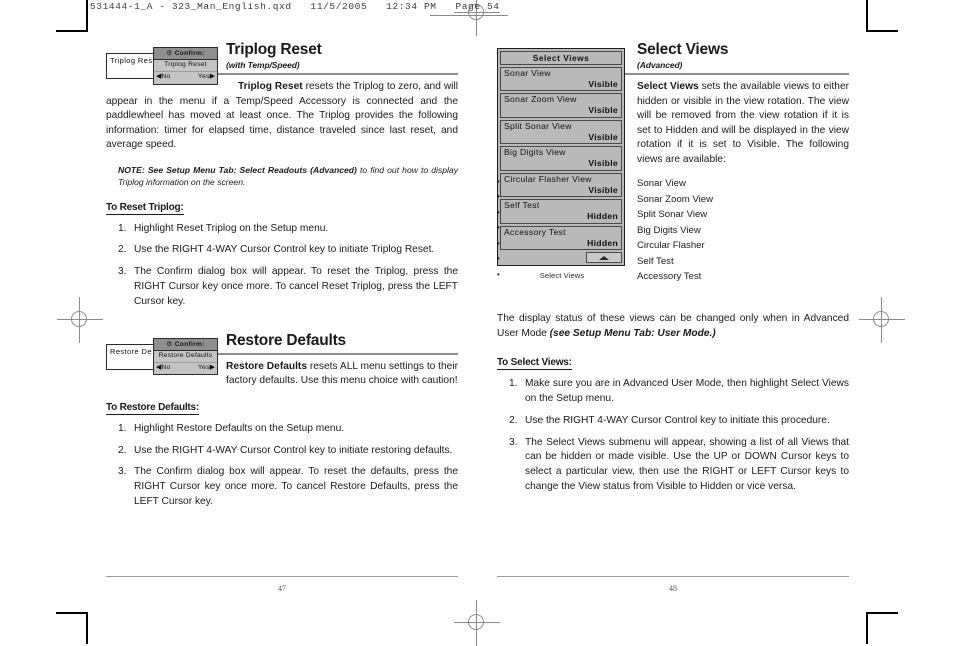 The width and height of the screenshot is (954, 646). Describe the element at coordinates (153, 408) in the screenshot. I see `restore-procedure-title: To Restore Defaults:` at that location.